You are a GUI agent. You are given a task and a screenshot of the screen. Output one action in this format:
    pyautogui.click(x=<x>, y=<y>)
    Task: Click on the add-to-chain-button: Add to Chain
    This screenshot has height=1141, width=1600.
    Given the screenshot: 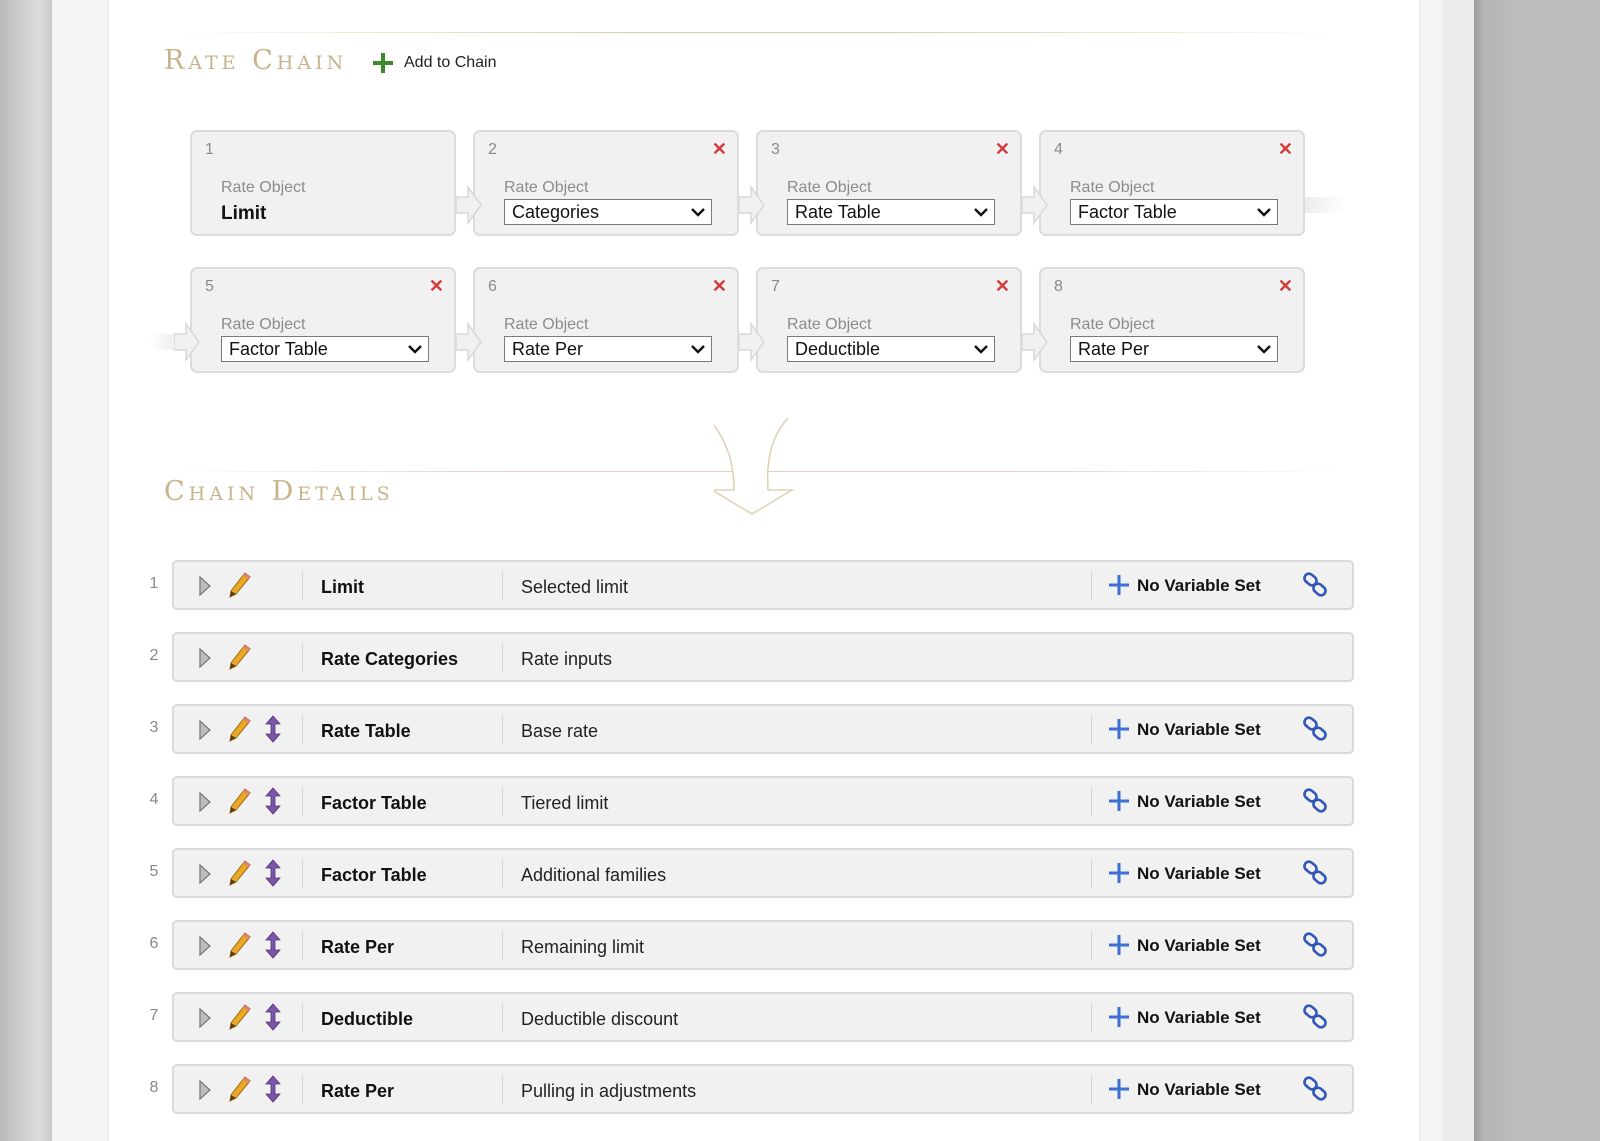 What is the action you would take?
    pyautogui.click(x=434, y=63)
    